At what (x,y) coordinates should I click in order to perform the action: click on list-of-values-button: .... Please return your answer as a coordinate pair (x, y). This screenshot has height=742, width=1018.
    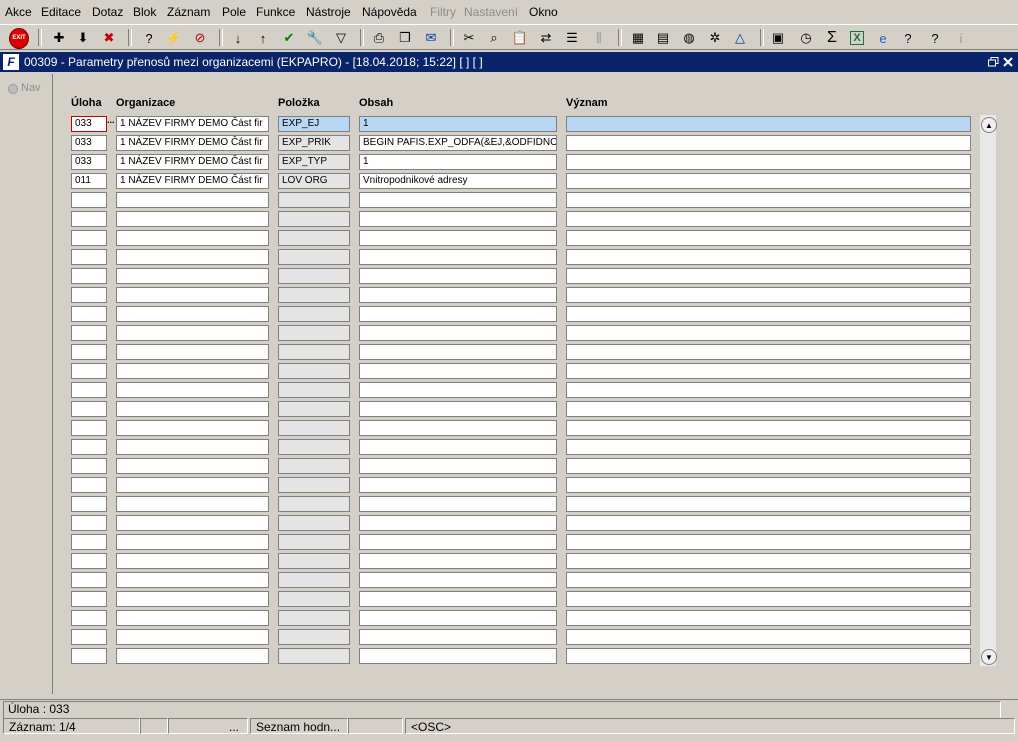
    Looking at the image, I should click on (111, 120).